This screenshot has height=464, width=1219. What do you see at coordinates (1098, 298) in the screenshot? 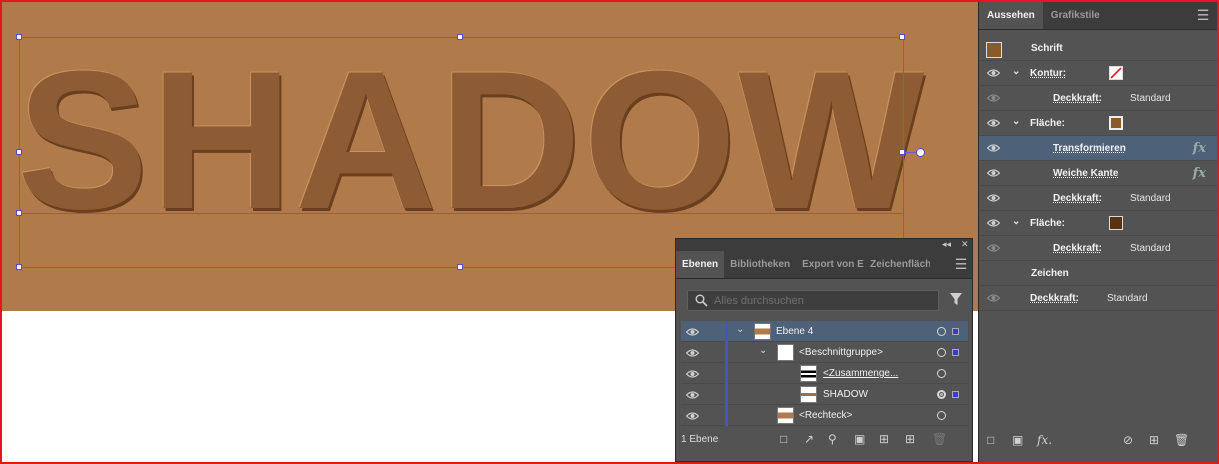
I see `appearance-row-object-opacity: Deckkraft: Standard` at bounding box center [1098, 298].